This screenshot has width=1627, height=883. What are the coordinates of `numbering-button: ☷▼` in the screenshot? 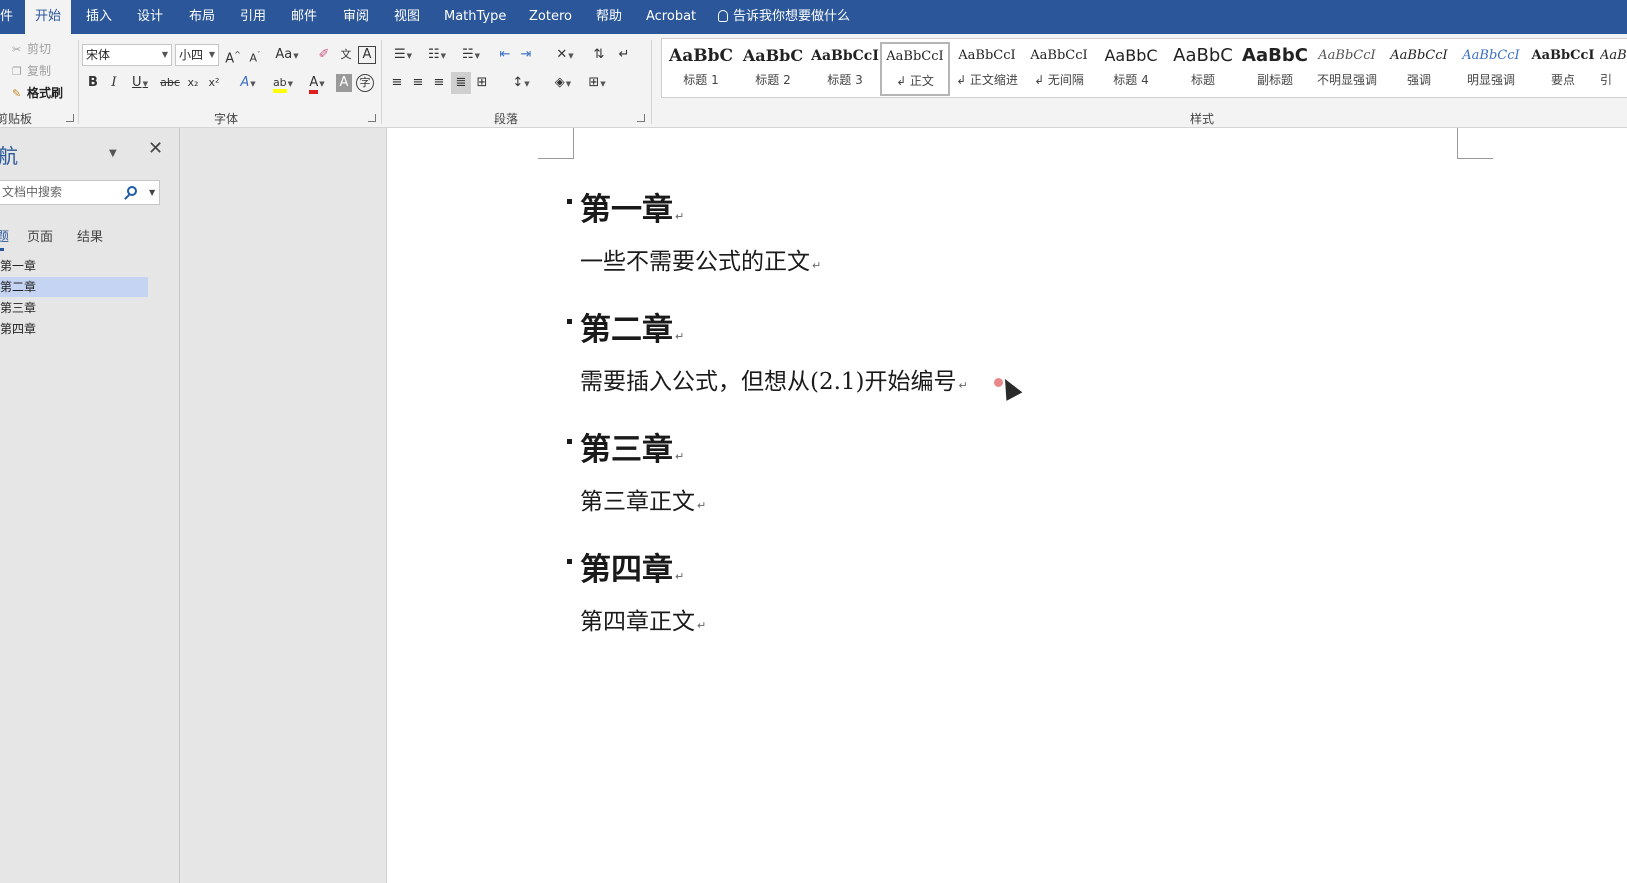 It's located at (437, 55).